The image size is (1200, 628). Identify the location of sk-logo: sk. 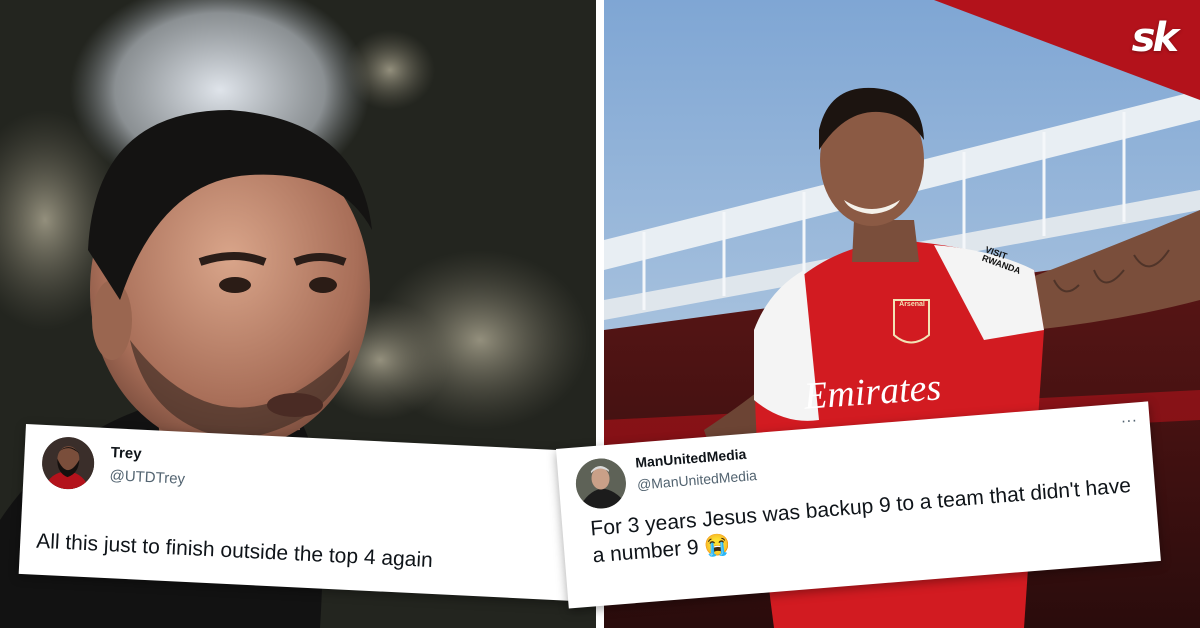
(1155, 38).